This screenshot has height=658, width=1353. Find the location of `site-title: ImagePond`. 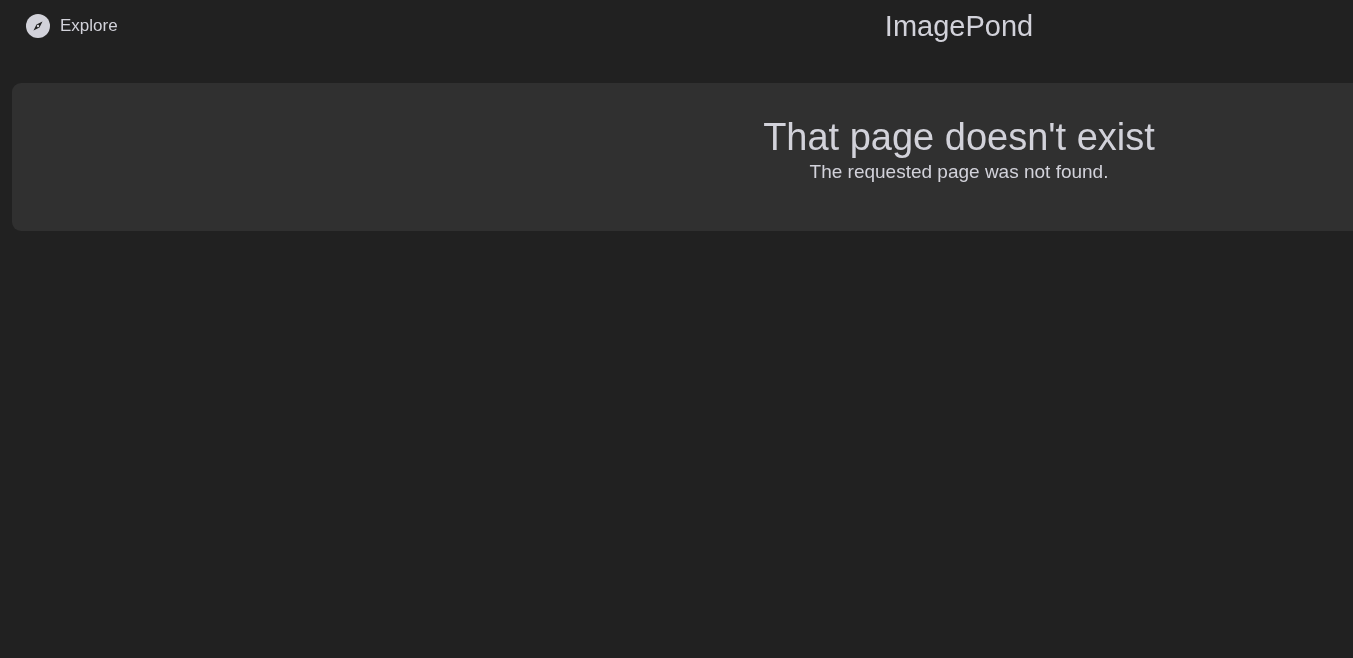

site-title: ImagePond is located at coordinates (959, 26).